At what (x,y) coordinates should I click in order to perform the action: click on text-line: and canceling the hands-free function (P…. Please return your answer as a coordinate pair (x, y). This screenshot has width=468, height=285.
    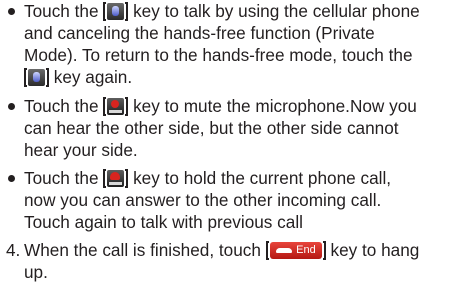
    Looking at the image, I should click on (199, 33).